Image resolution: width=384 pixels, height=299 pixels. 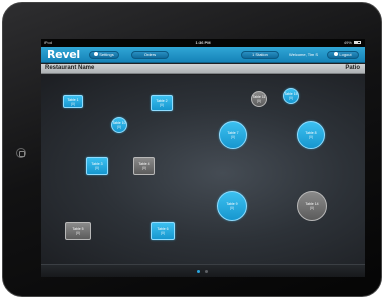 I want to click on table-2: Table 2 (0), so click(x=162, y=103).